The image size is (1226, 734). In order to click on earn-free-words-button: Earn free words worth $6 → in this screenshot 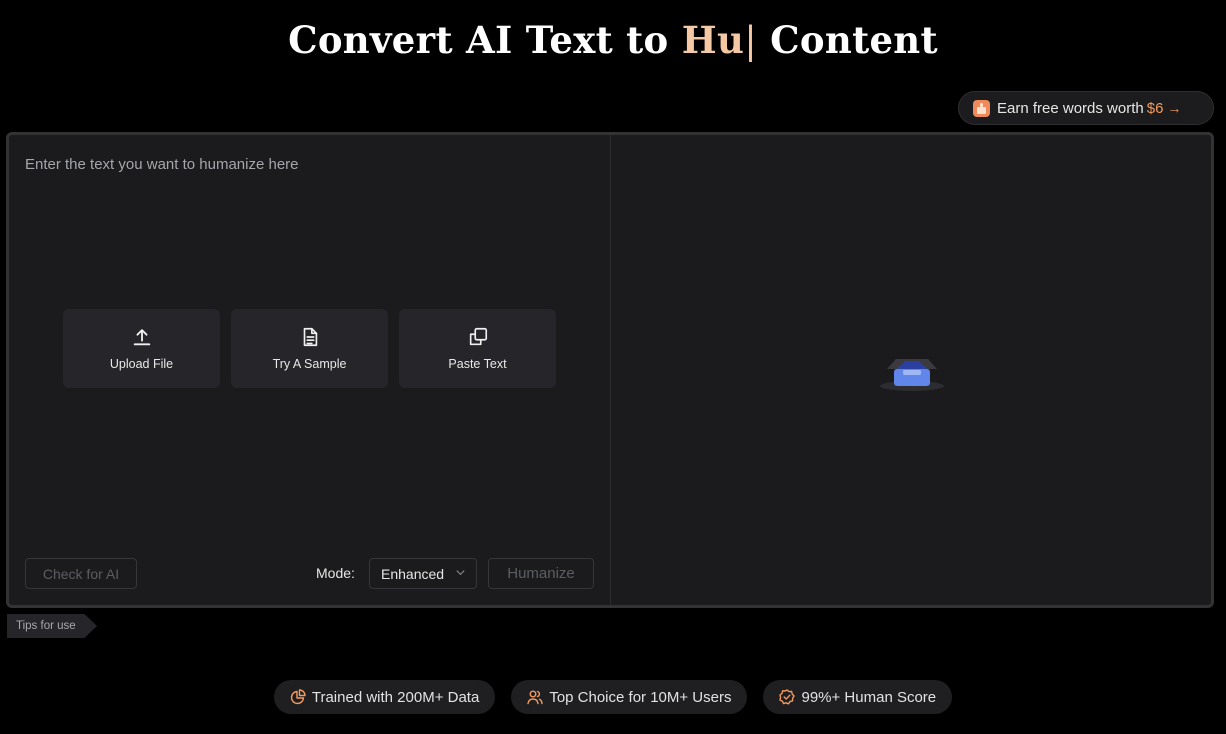, I will do `click(1086, 108)`.